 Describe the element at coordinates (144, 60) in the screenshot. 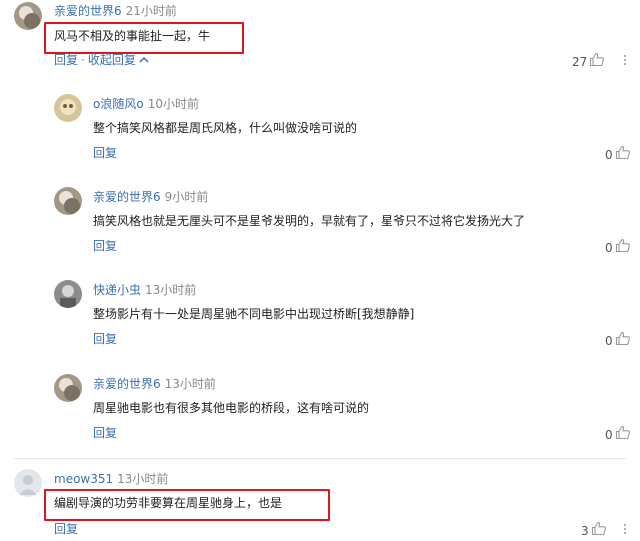

I see `chevron-up-icon` at that location.